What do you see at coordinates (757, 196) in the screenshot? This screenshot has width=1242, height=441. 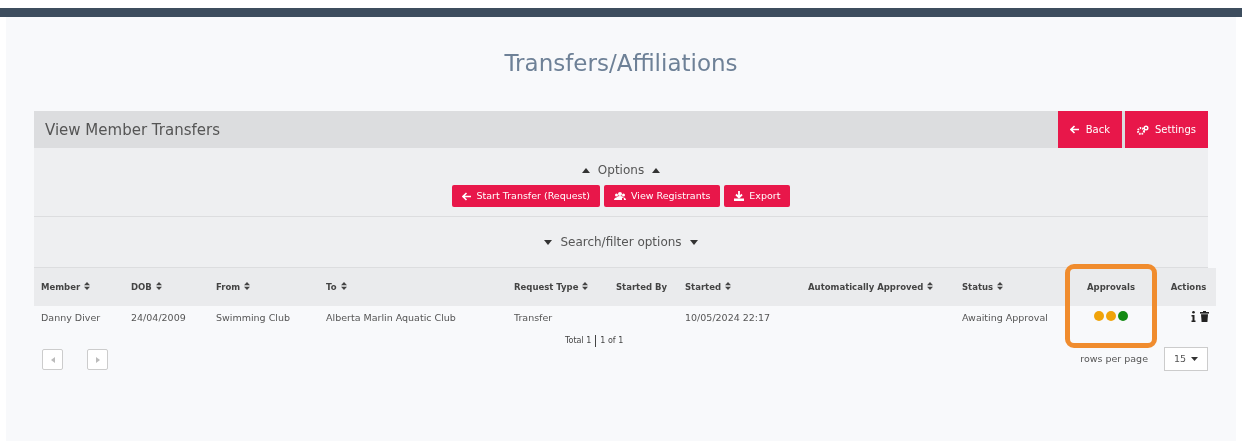 I see `action-button: Export` at bounding box center [757, 196].